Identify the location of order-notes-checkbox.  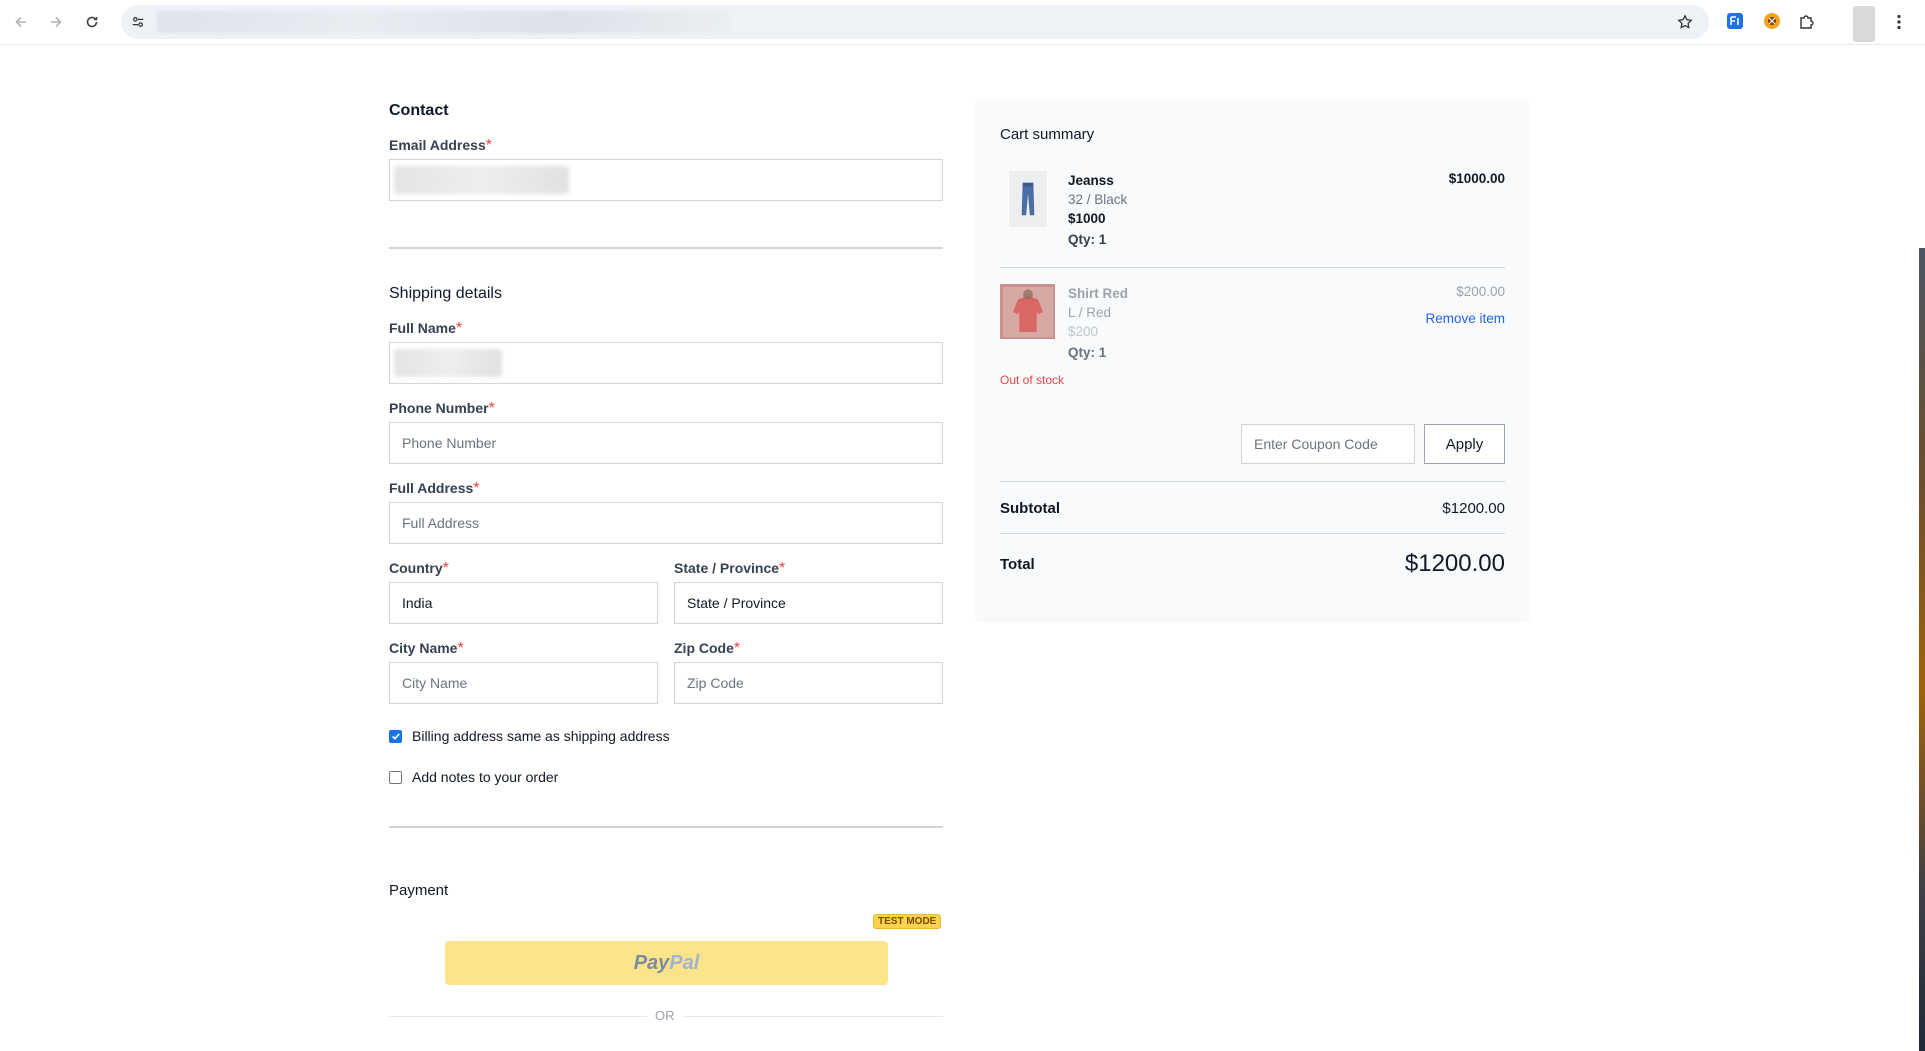
(395, 777).